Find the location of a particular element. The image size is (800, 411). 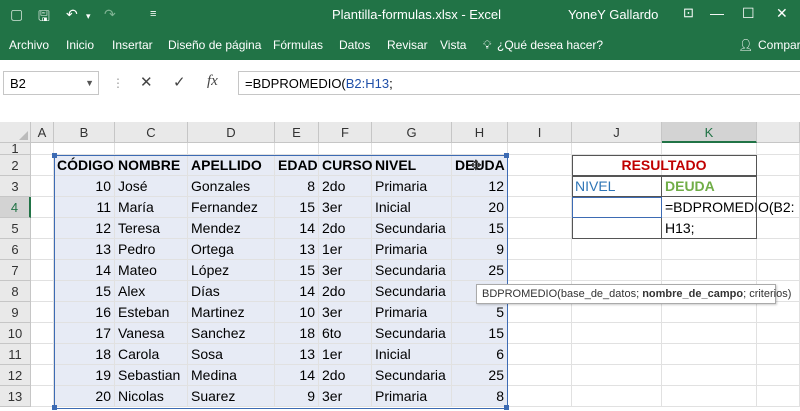

cell-a13 is located at coordinates (42, 396).